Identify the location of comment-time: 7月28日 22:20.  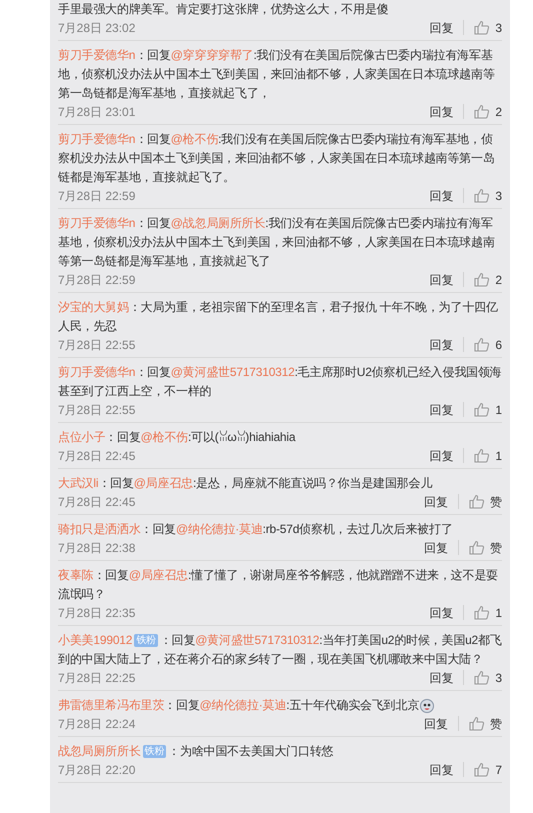
(97, 770).